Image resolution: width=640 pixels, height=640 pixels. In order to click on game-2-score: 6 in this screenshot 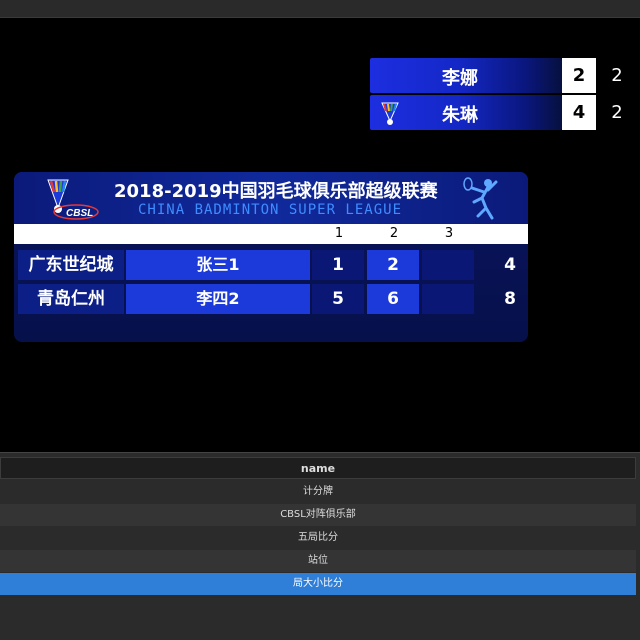, I will do `click(393, 299)`.